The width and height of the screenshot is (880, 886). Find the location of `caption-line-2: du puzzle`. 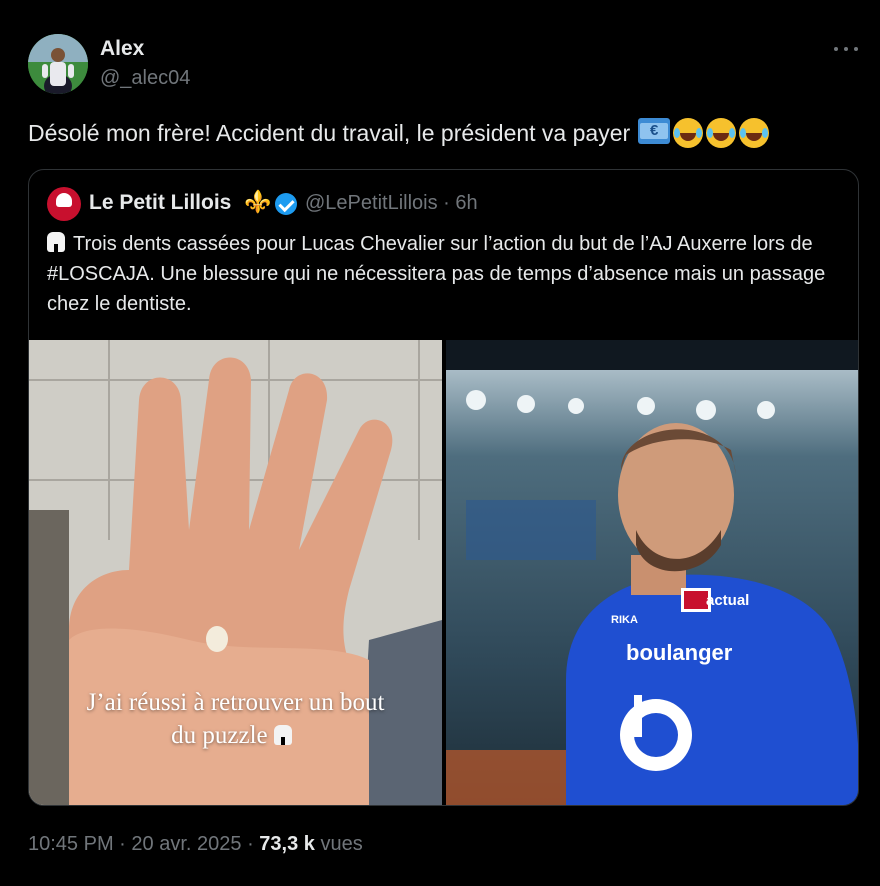

caption-line-2: du puzzle is located at coordinates (235, 735).